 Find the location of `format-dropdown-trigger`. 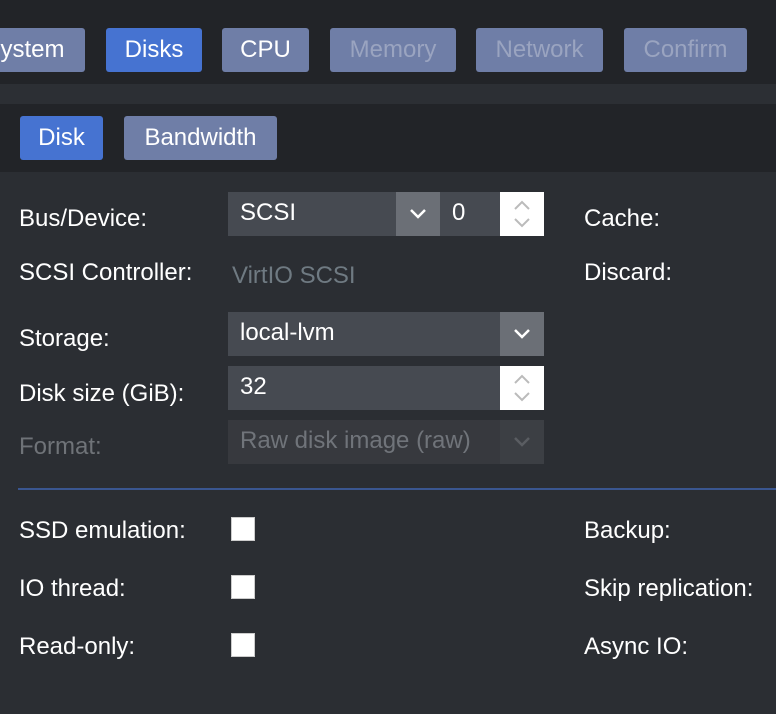

format-dropdown-trigger is located at coordinates (522, 442).